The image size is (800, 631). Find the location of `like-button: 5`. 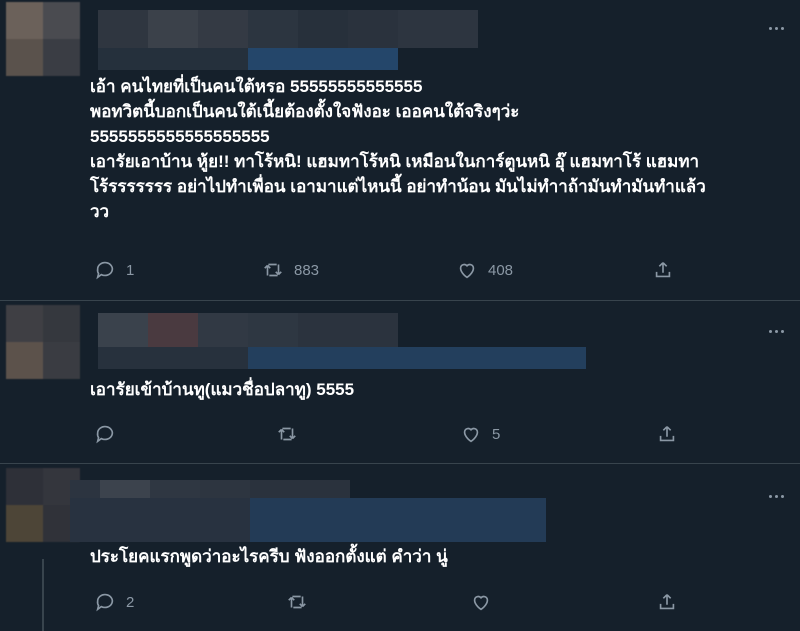

like-button: 5 is located at coordinates (480, 434).